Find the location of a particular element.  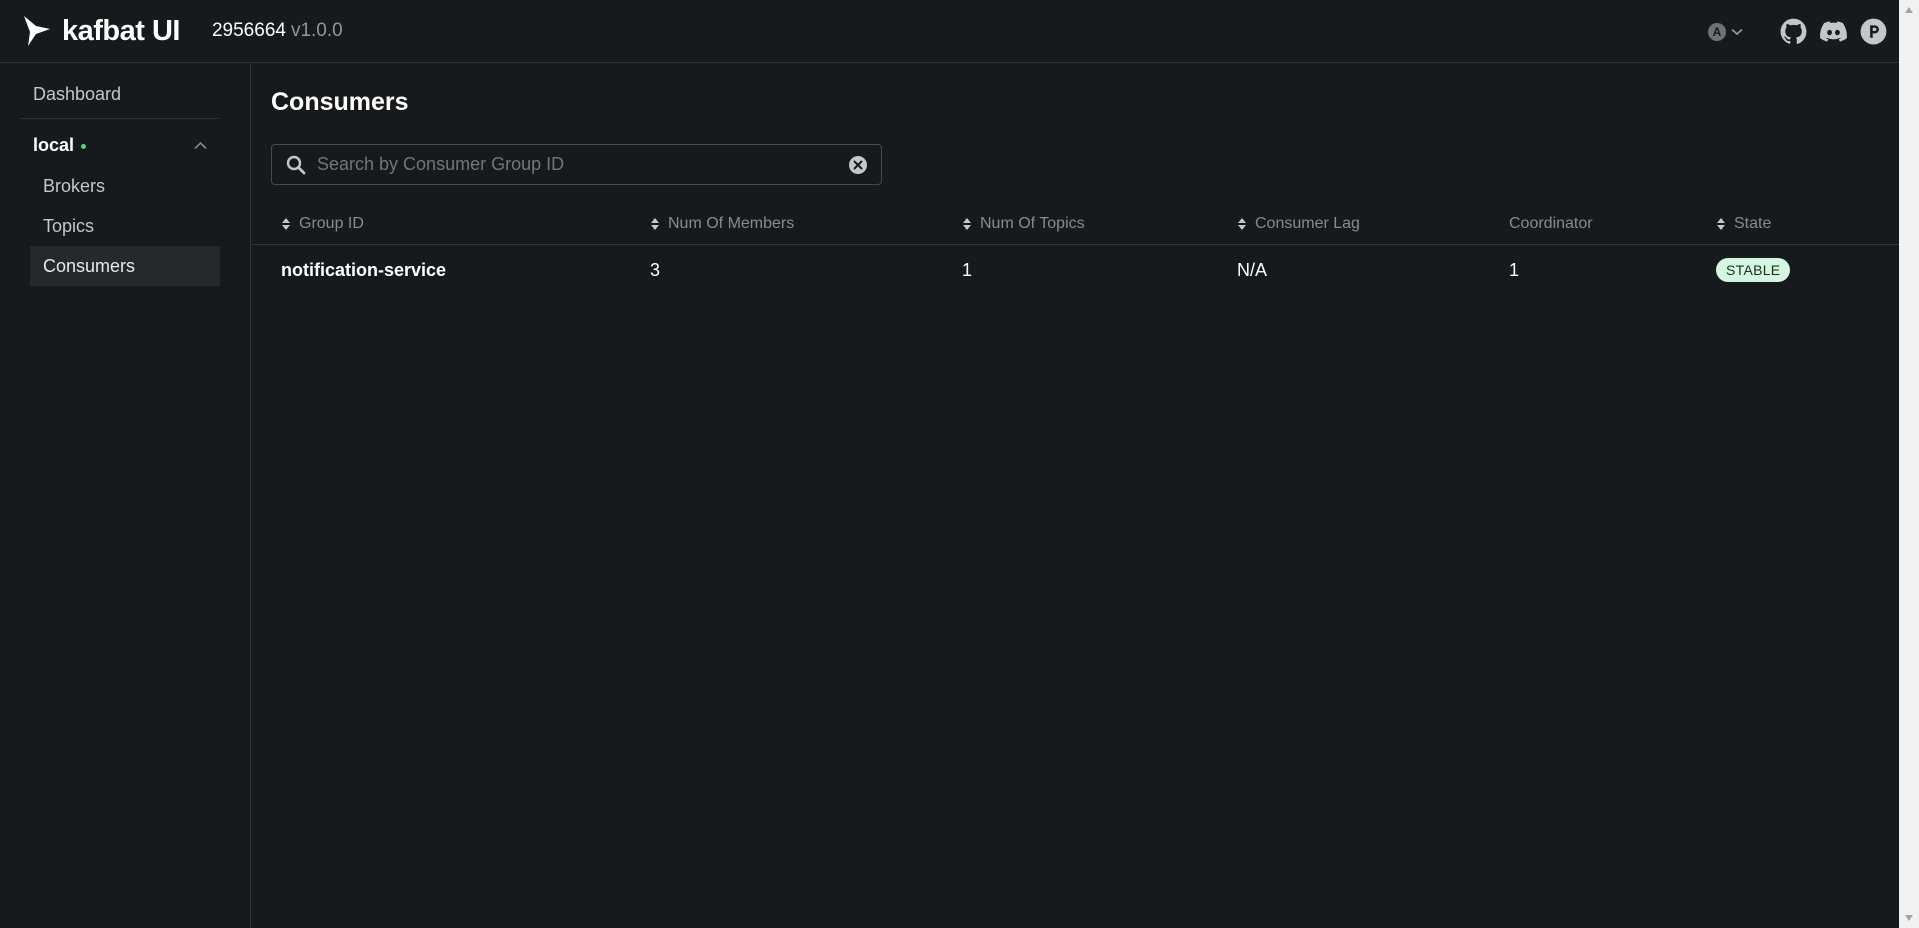

navbar-actions: A is located at coordinates (1803, 31).